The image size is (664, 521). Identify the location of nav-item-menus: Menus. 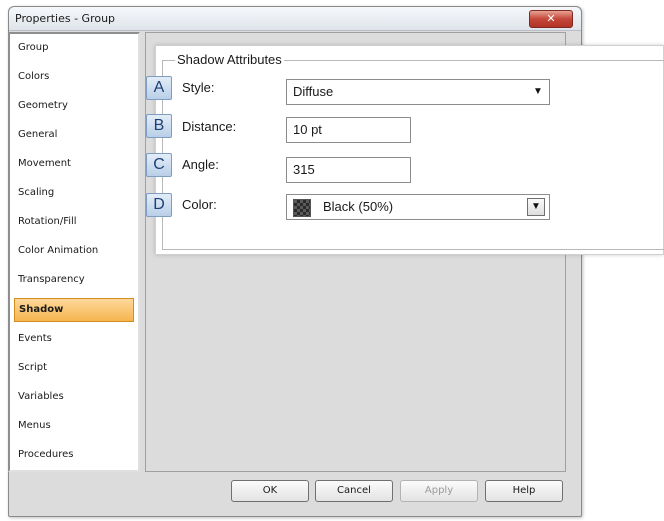
(74, 426).